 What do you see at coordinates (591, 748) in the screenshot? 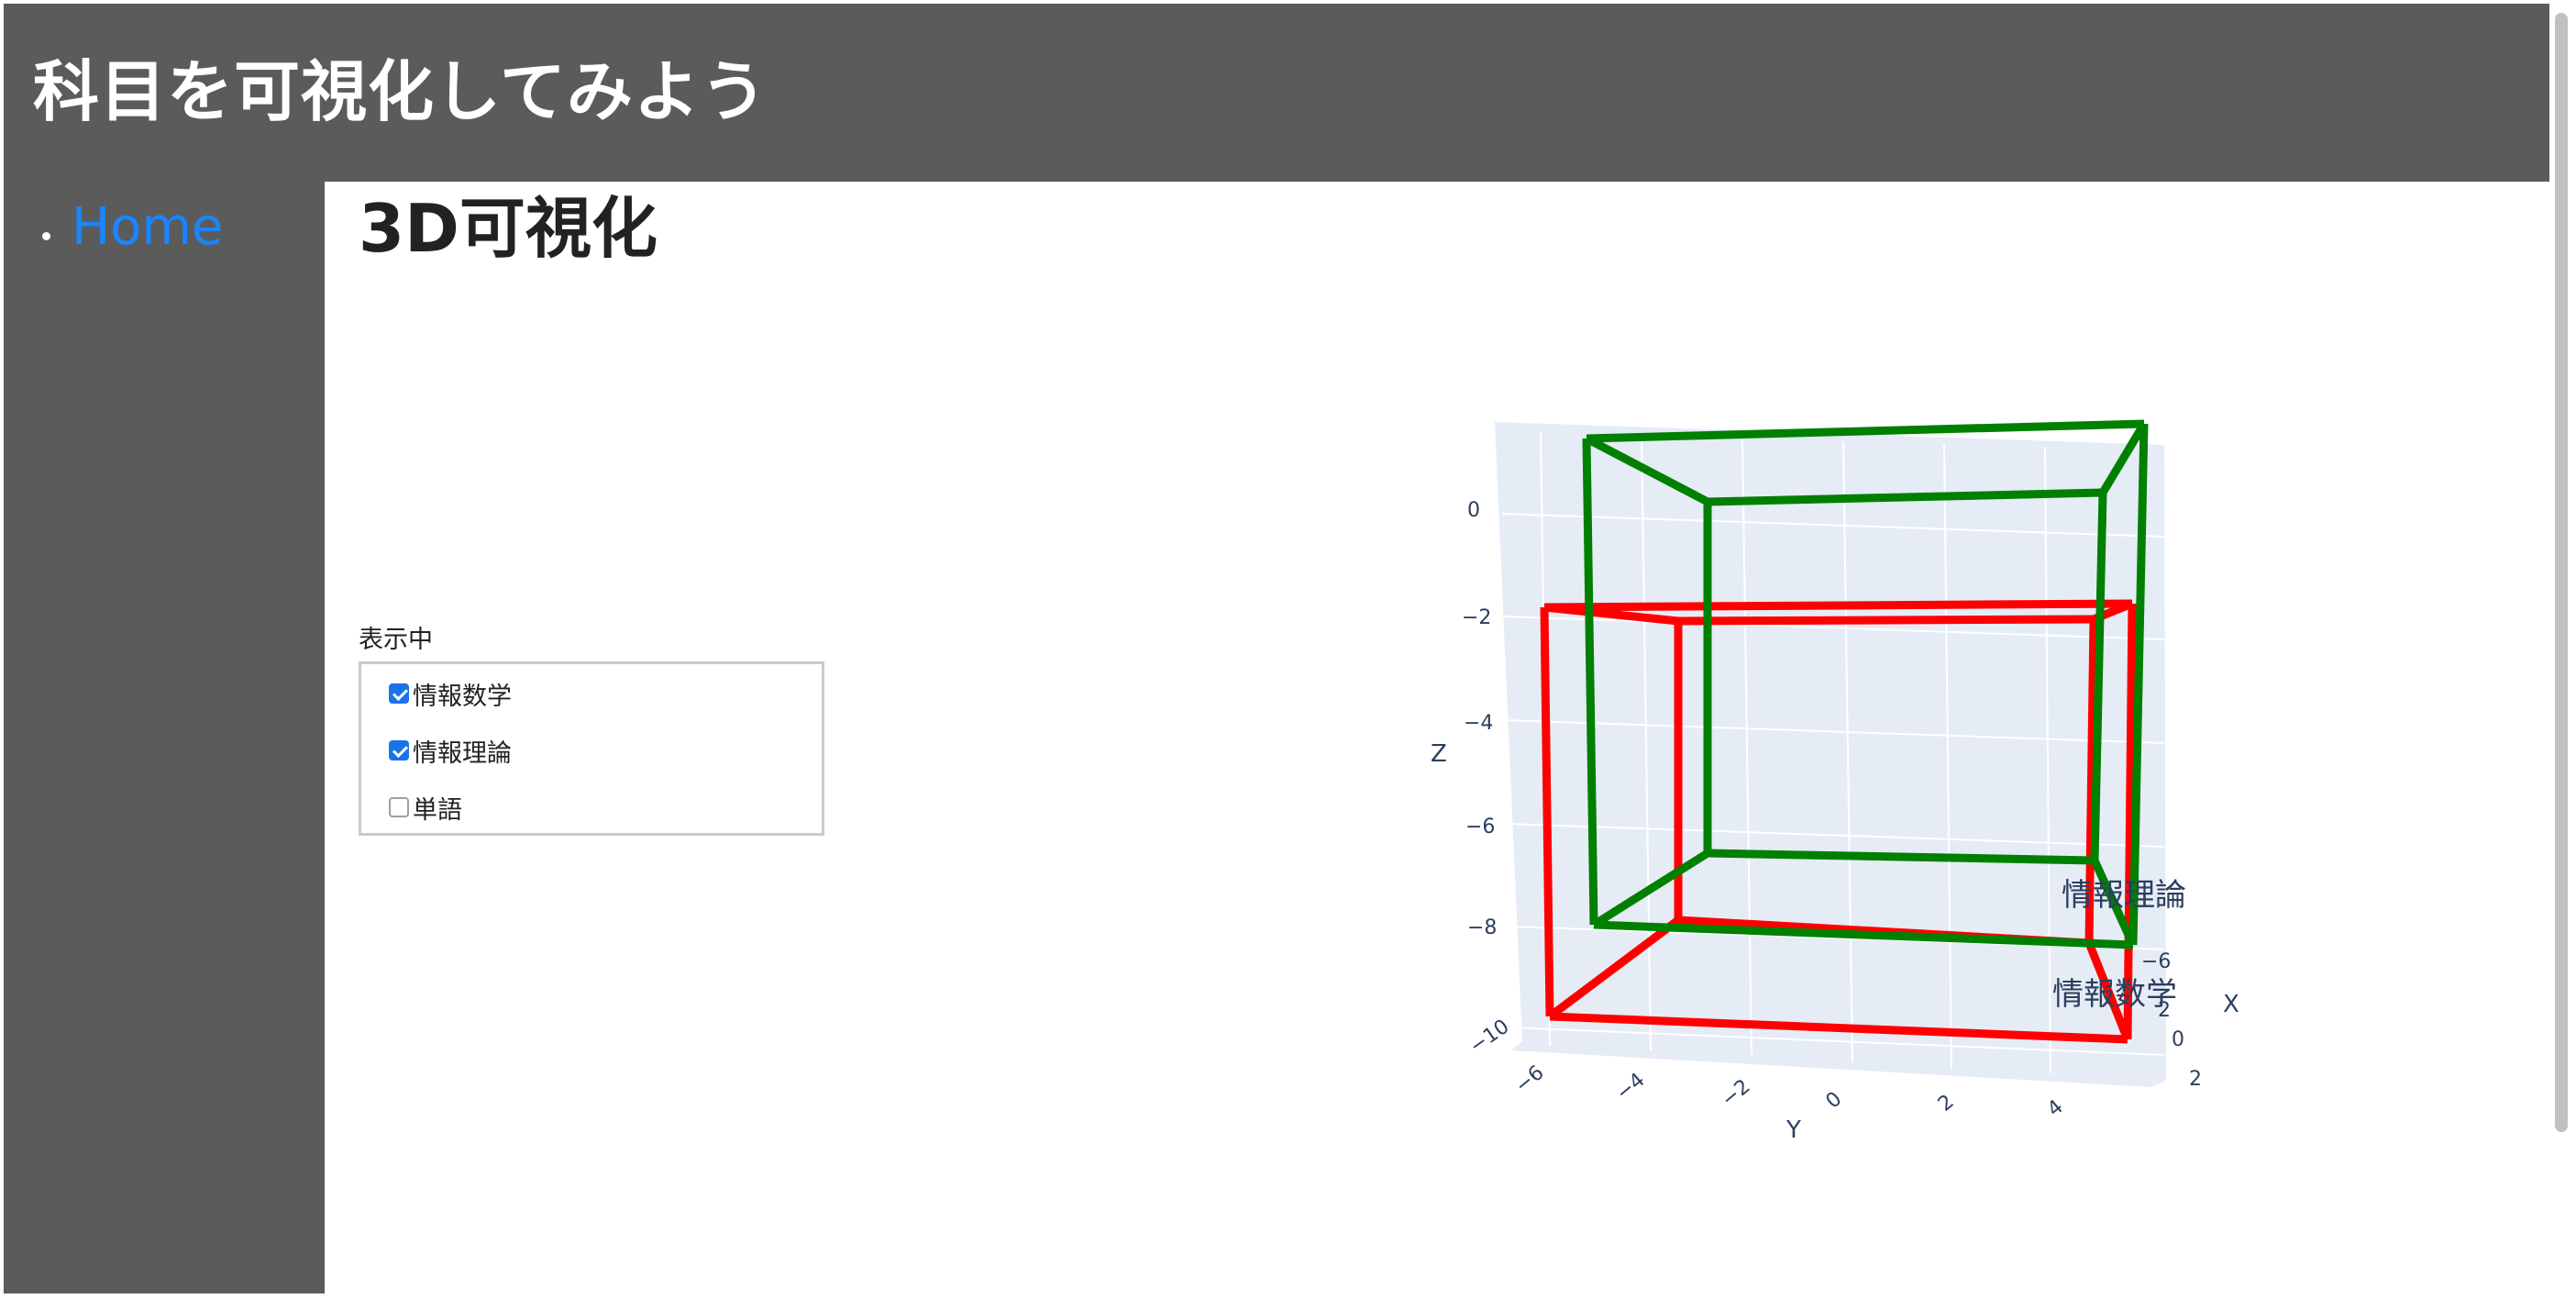
I see `subject-checklist: 情報数学 情報理論 単語` at bounding box center [591, 748].